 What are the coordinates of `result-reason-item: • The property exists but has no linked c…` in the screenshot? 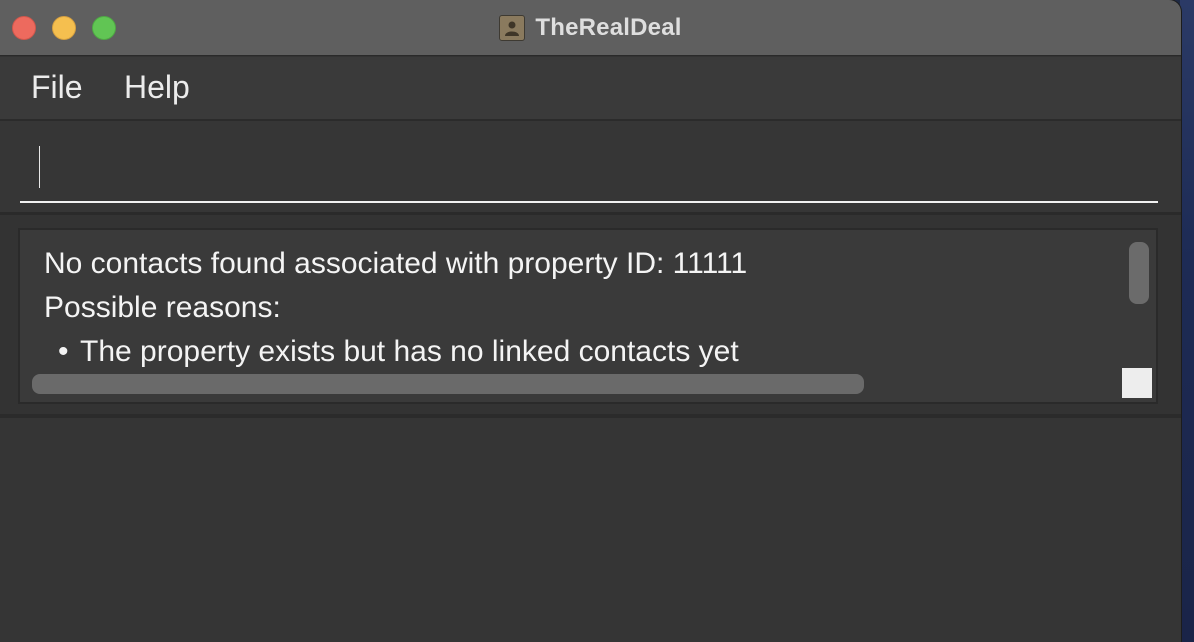 It's located at (579, 352).